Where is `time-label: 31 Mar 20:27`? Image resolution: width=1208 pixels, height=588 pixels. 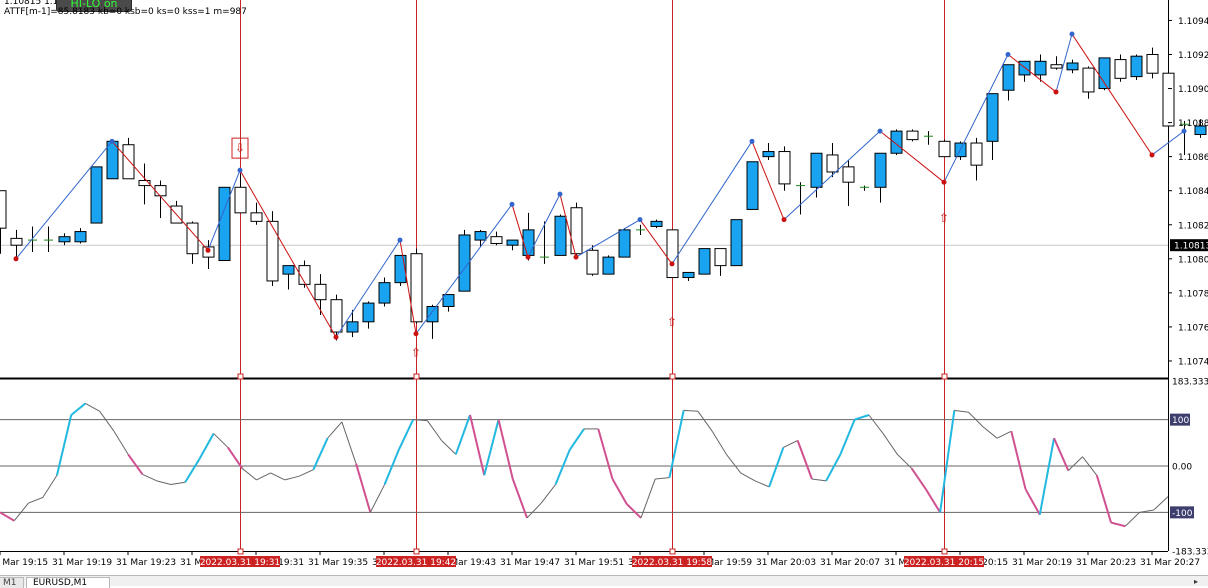
time-label: 31 Mar 20:27 is located at coordinates (1170, 563).